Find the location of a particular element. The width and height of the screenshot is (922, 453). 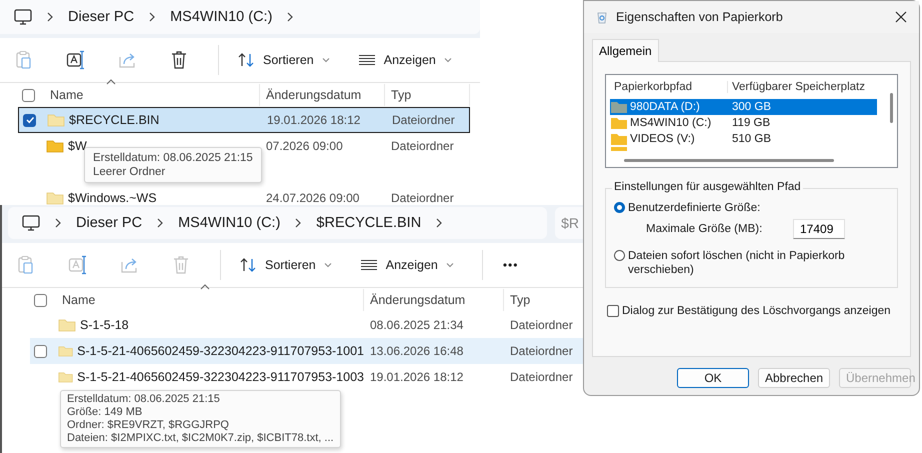

column-header: Papierkorbpfad is located at coordinates (669, 87).